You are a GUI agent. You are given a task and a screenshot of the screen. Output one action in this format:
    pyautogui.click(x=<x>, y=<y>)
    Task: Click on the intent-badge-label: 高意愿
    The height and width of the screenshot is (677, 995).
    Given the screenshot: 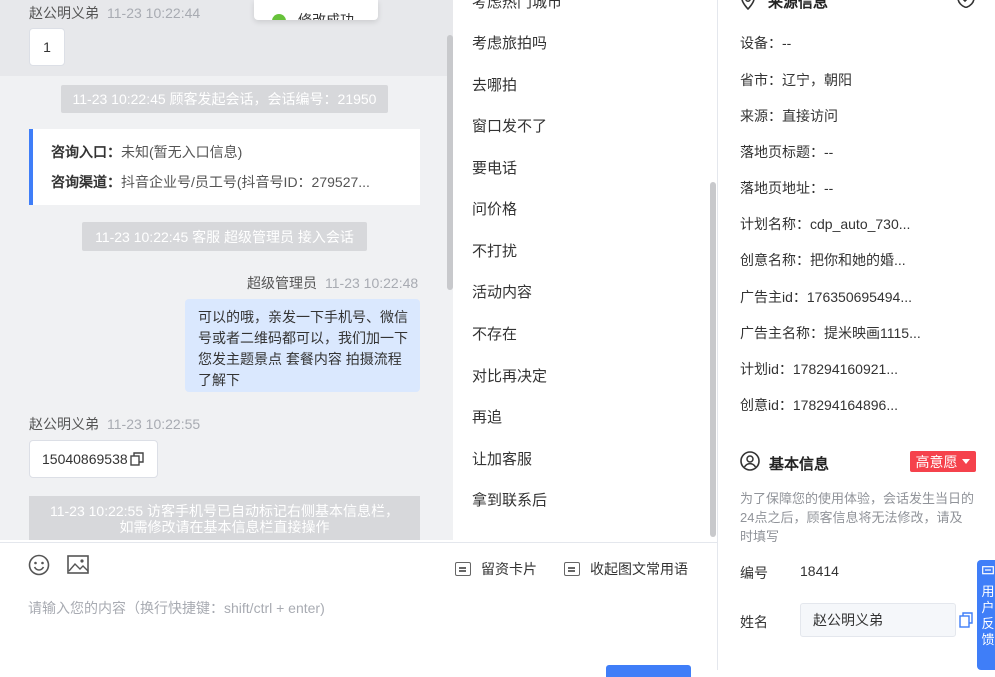 What is the action you would take?
    pyautogui.click(x=936, y=461)
    